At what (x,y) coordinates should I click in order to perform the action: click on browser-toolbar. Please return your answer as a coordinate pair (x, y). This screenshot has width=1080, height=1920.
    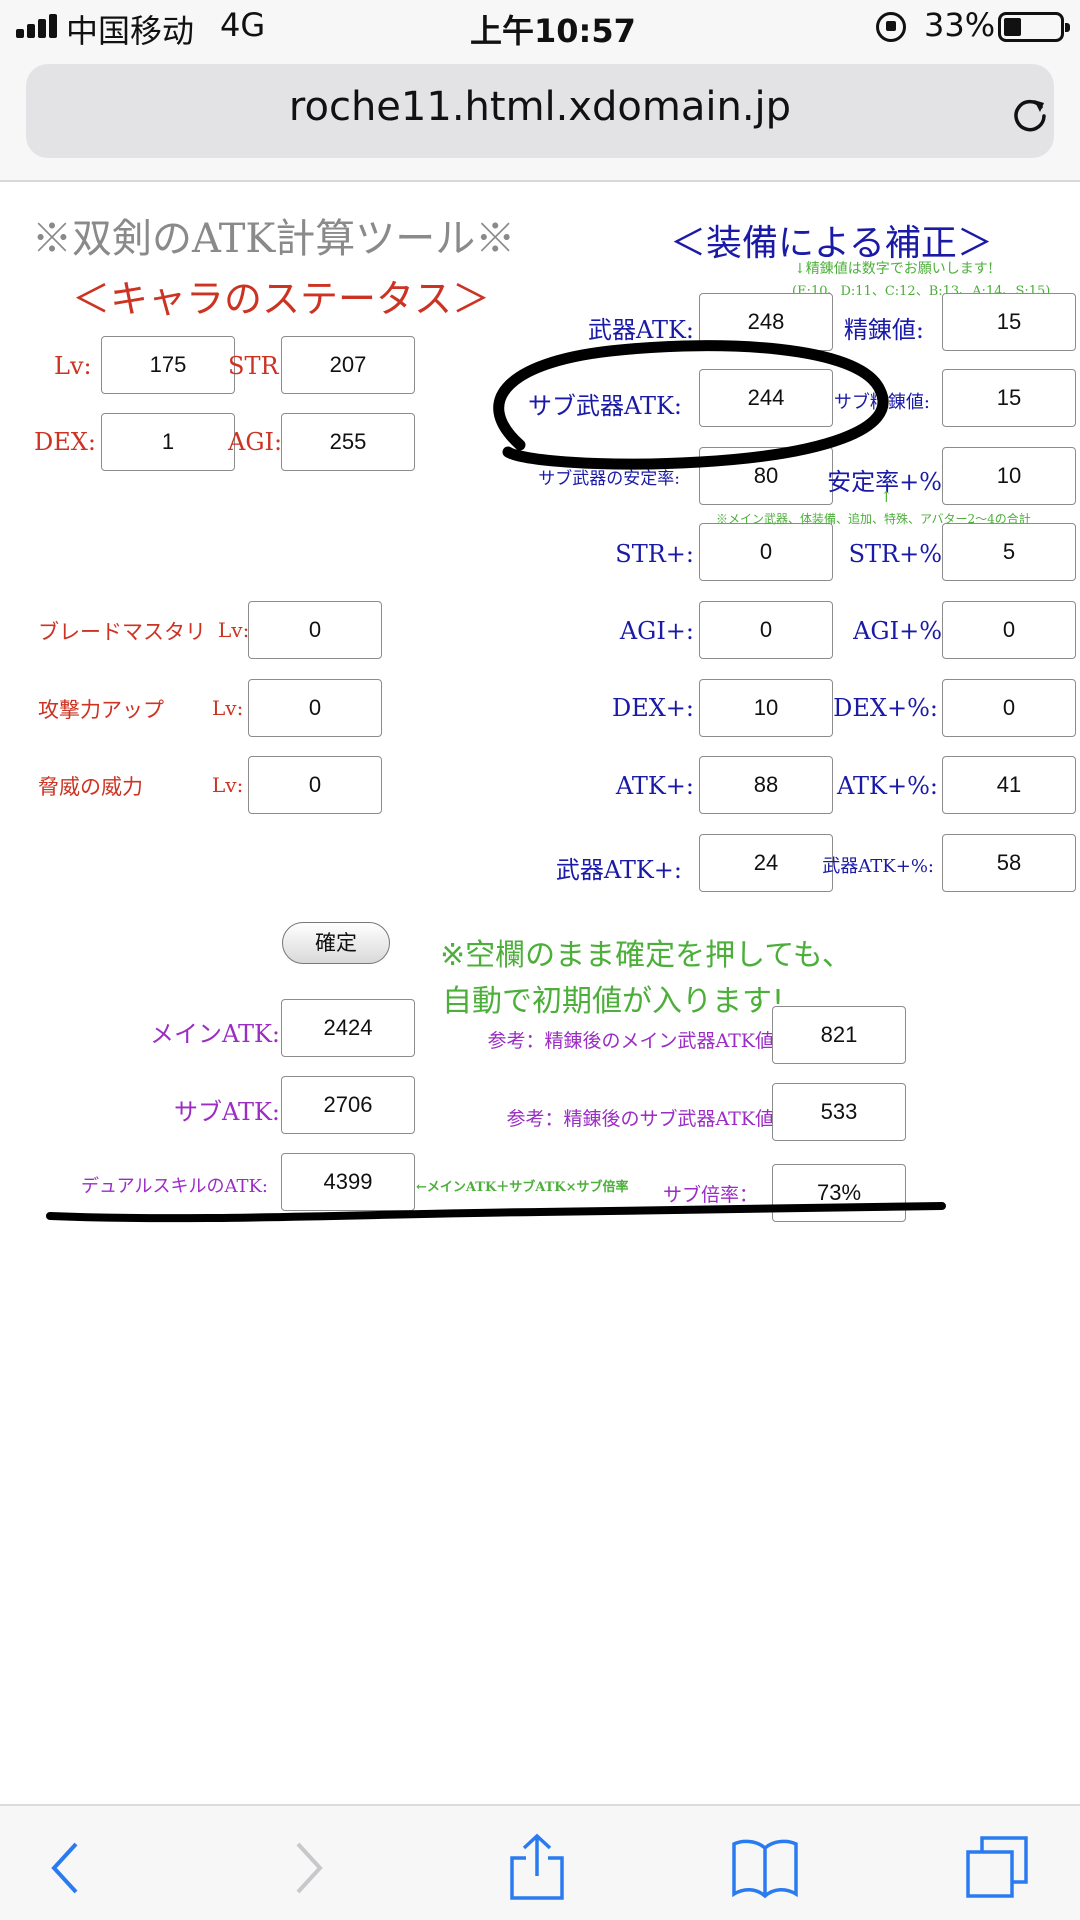
    Looking at the image, I should click on (540, 1862).